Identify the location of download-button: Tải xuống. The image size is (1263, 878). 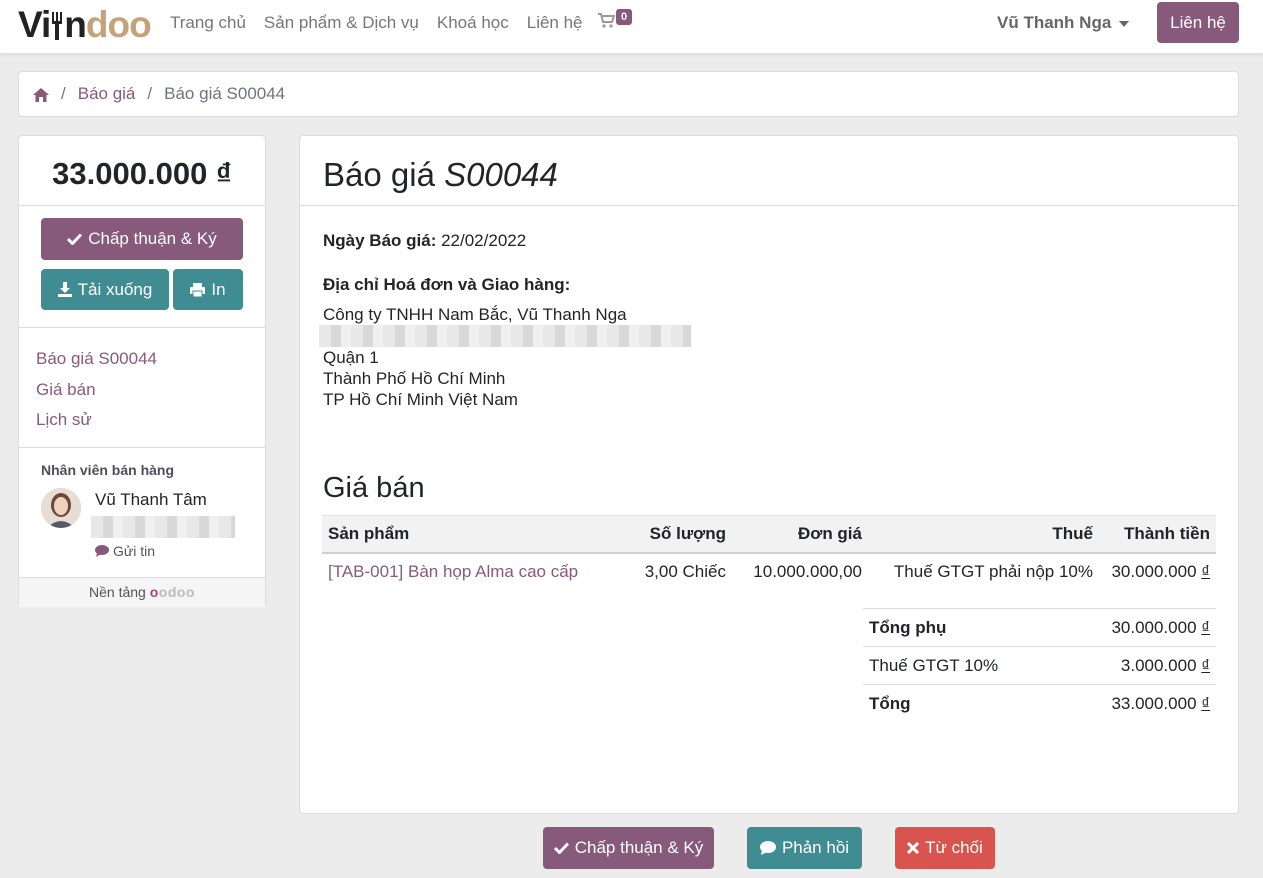
(105, 289).